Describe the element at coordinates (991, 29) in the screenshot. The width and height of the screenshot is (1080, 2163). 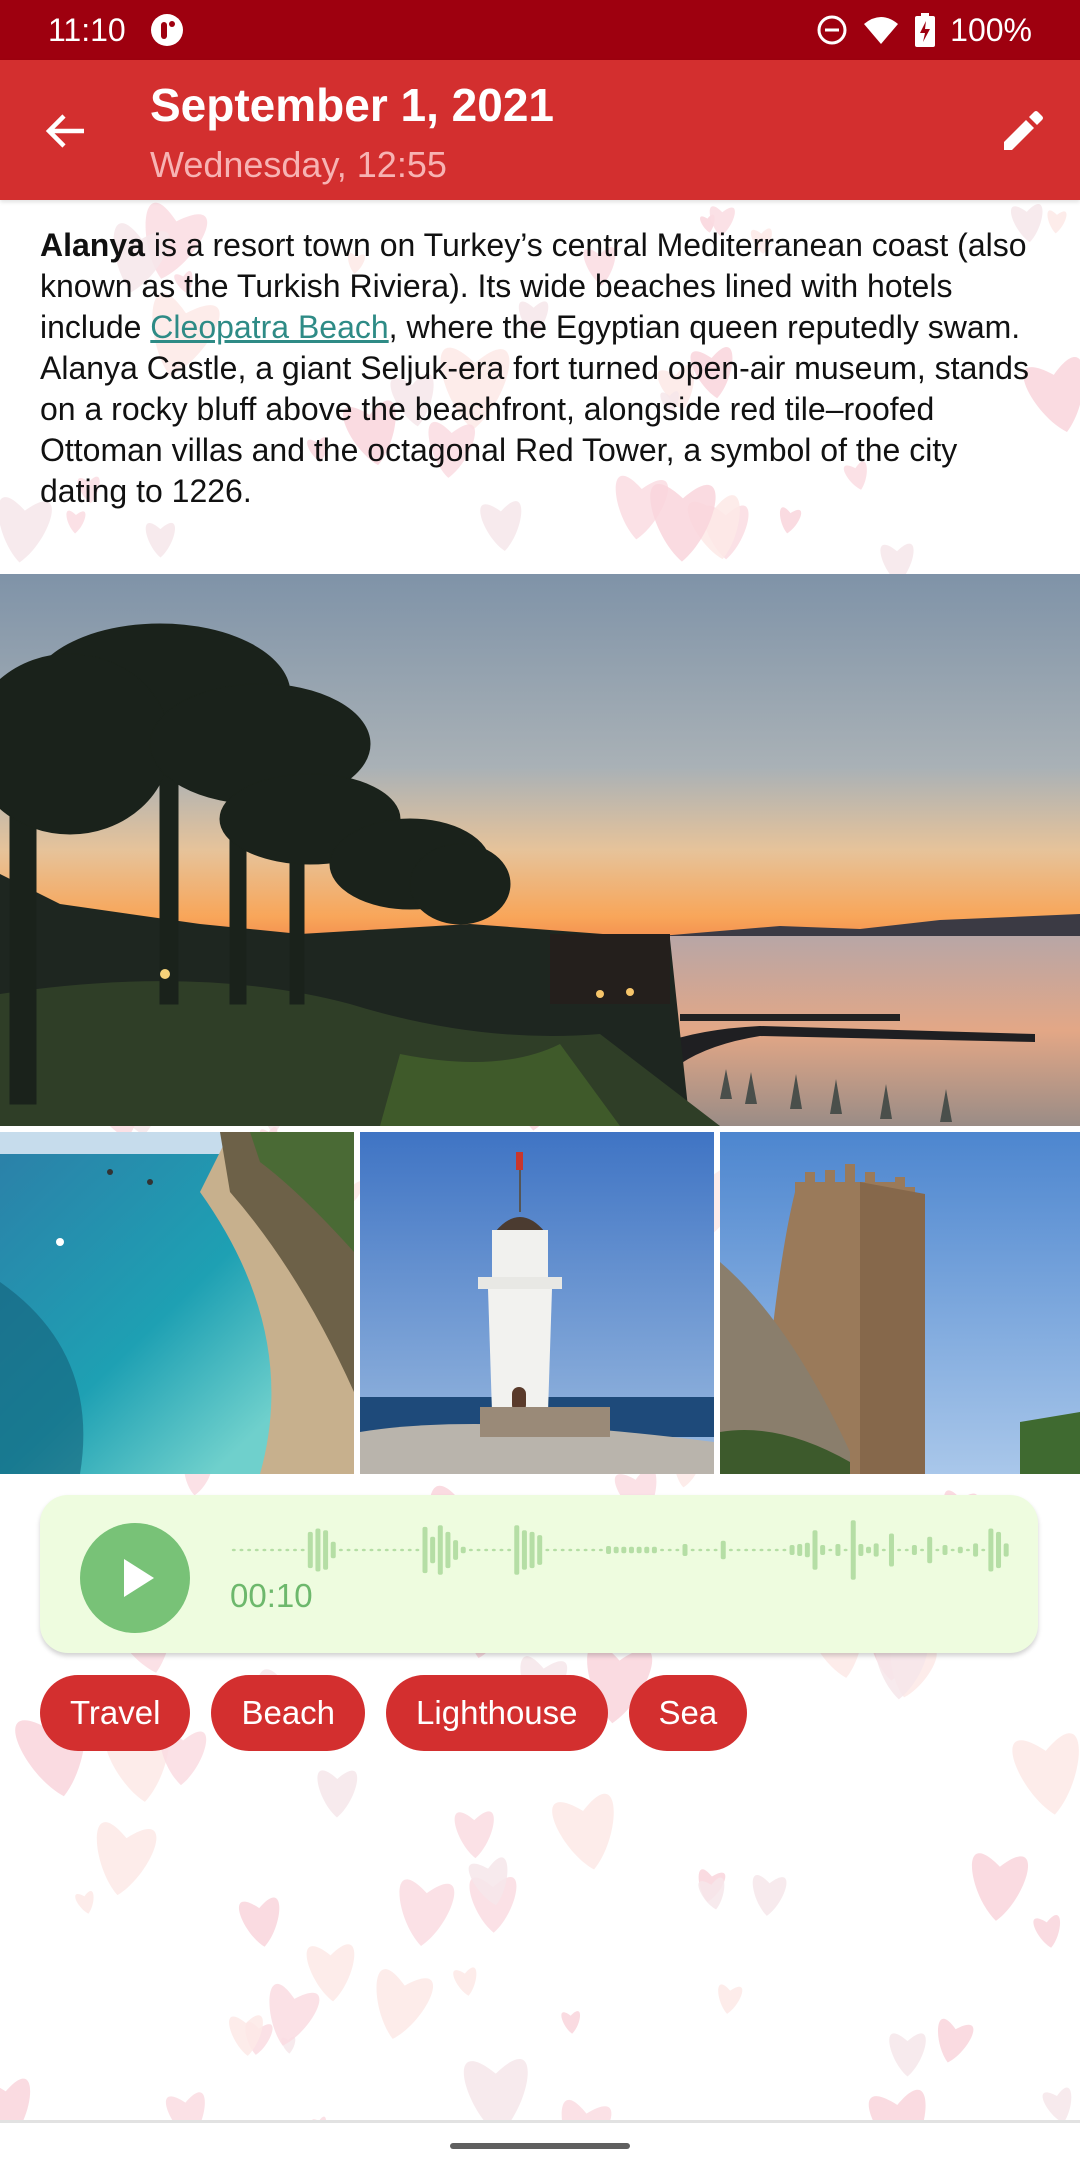
I see `battery-percentage: 100%` at that location.